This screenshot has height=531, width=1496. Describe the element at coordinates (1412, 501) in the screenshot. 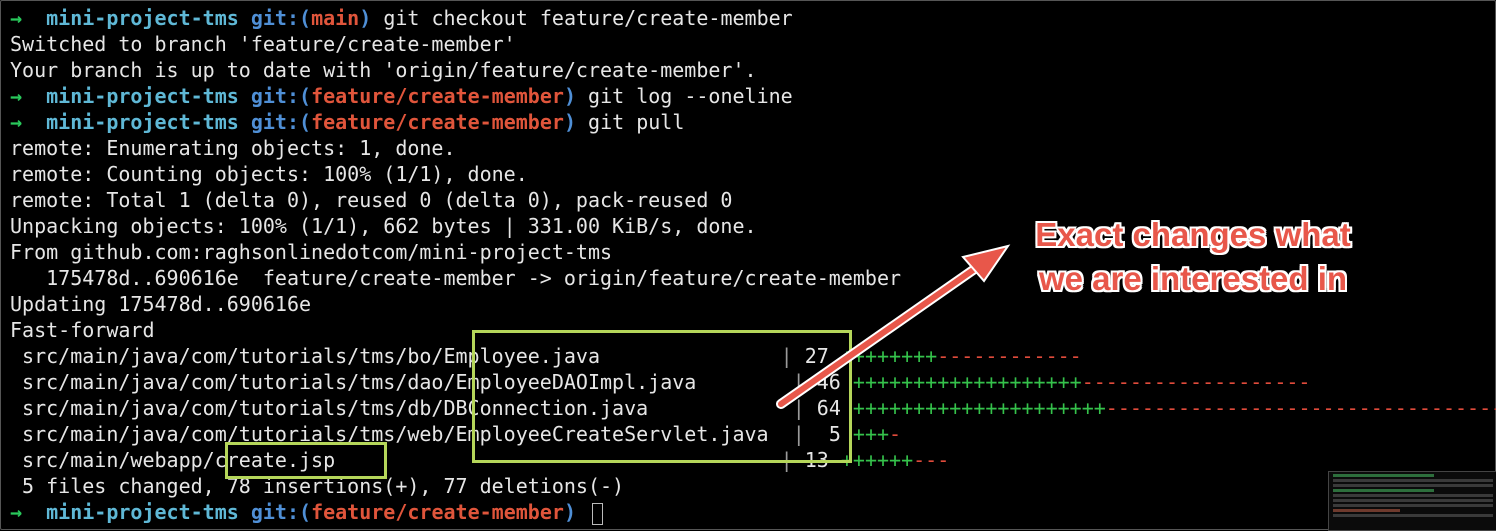

I see `terminal-thumbnail` at that location.